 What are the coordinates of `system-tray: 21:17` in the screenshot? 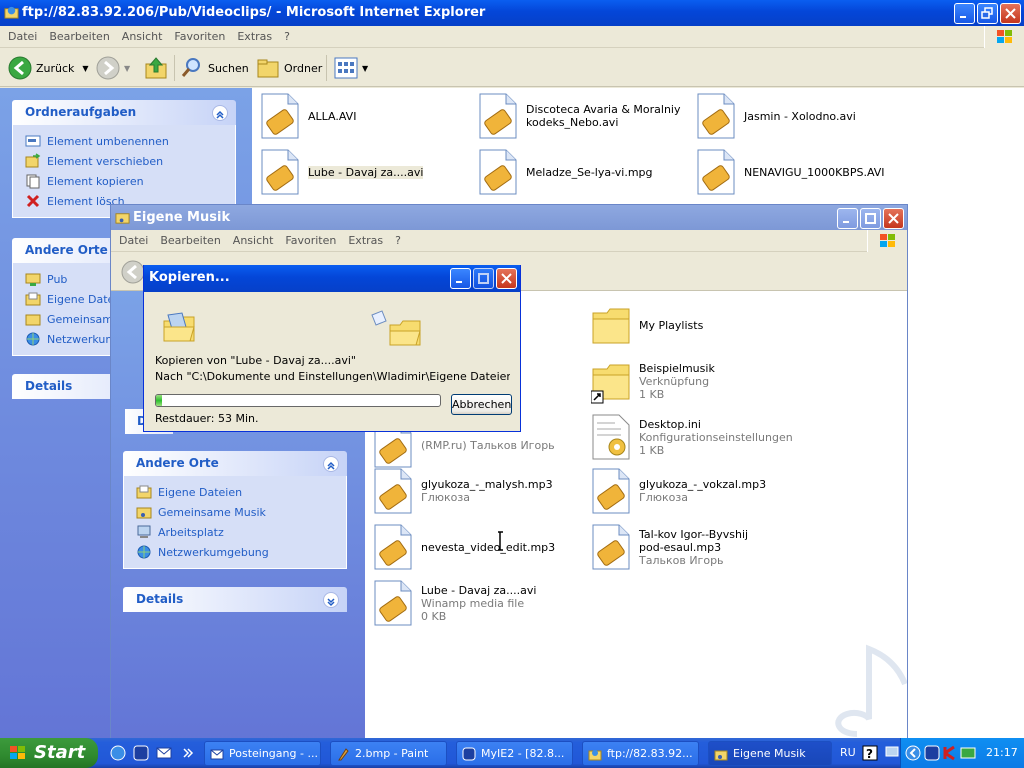 It's located at (962, 753).